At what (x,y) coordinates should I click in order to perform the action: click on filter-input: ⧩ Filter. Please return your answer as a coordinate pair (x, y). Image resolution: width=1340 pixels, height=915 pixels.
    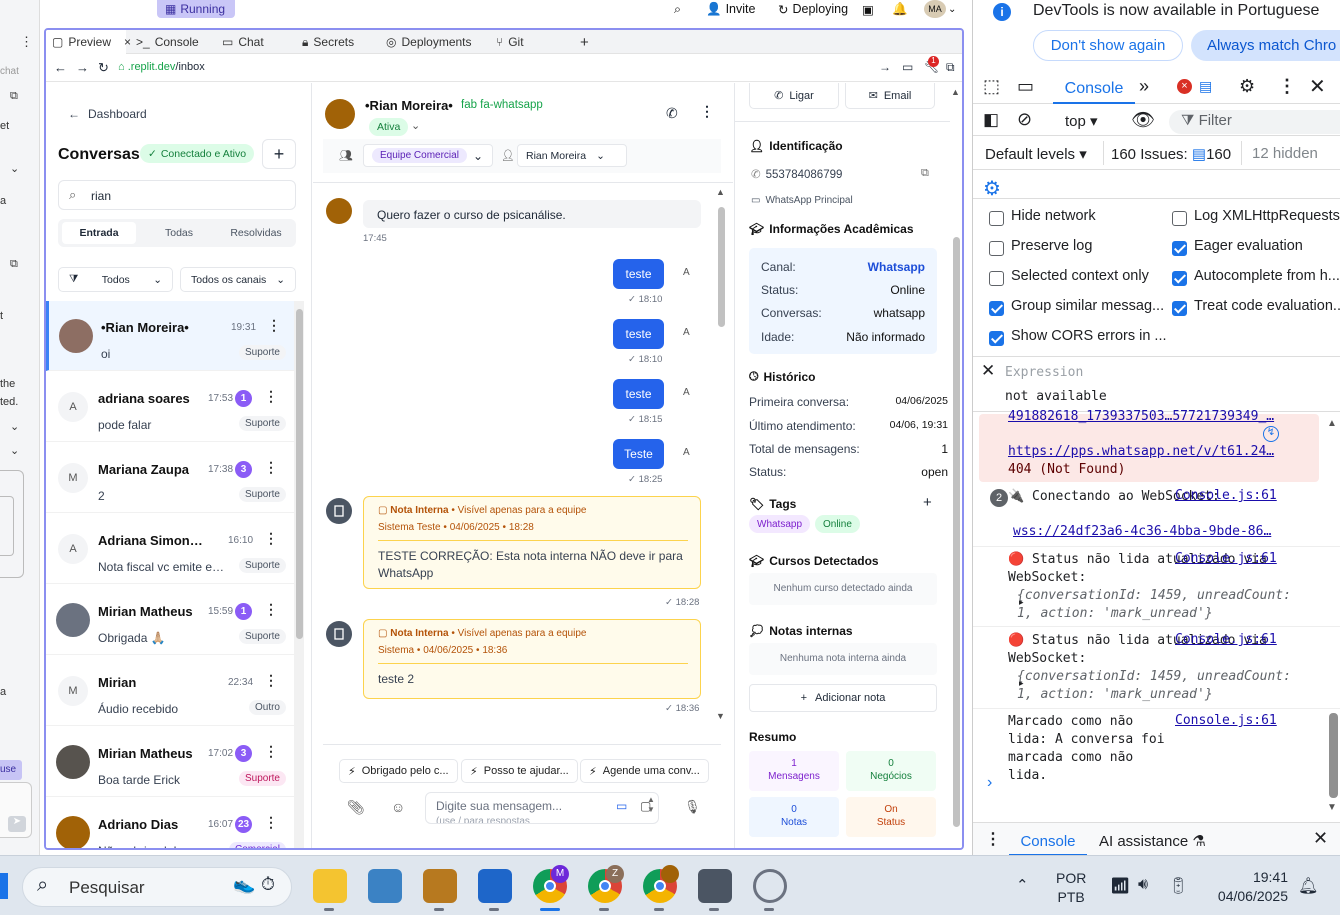
    Looking at the image, I should click on (1254, 122).